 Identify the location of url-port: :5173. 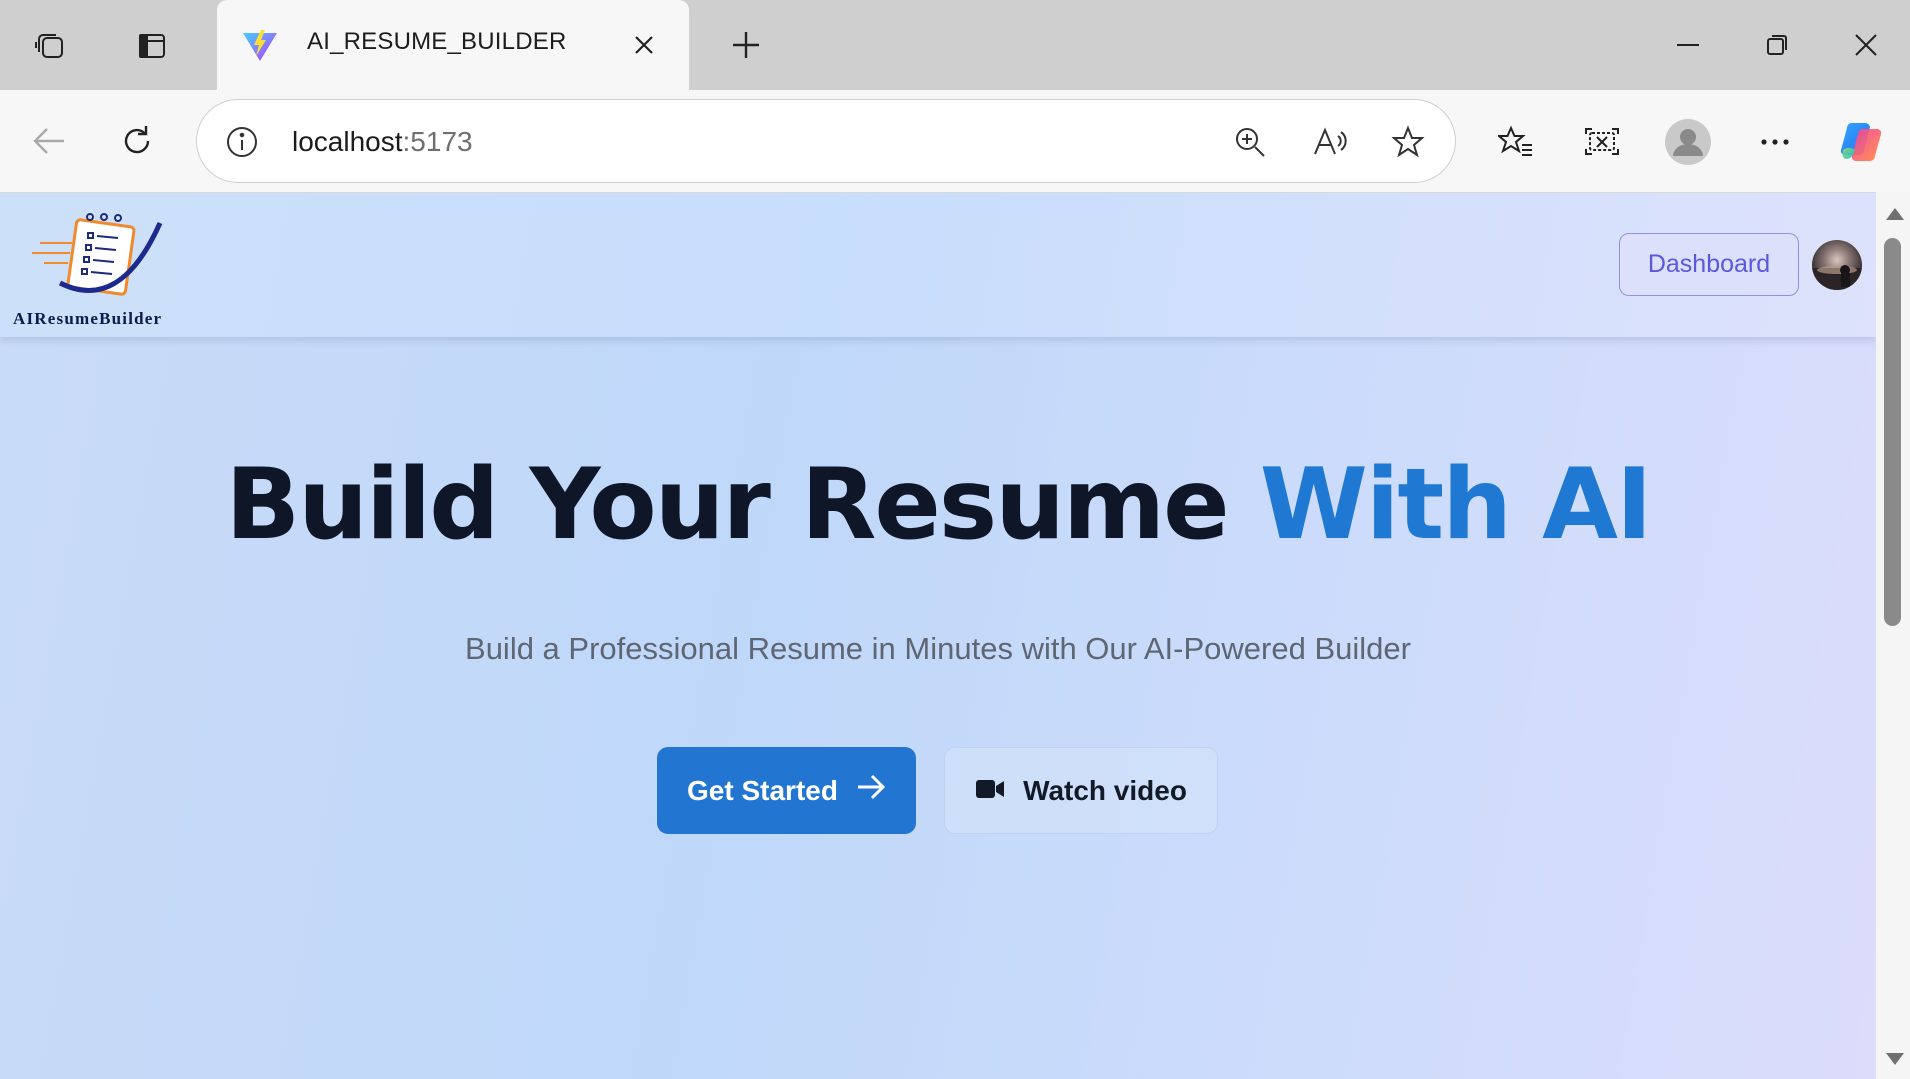
(437, 141).